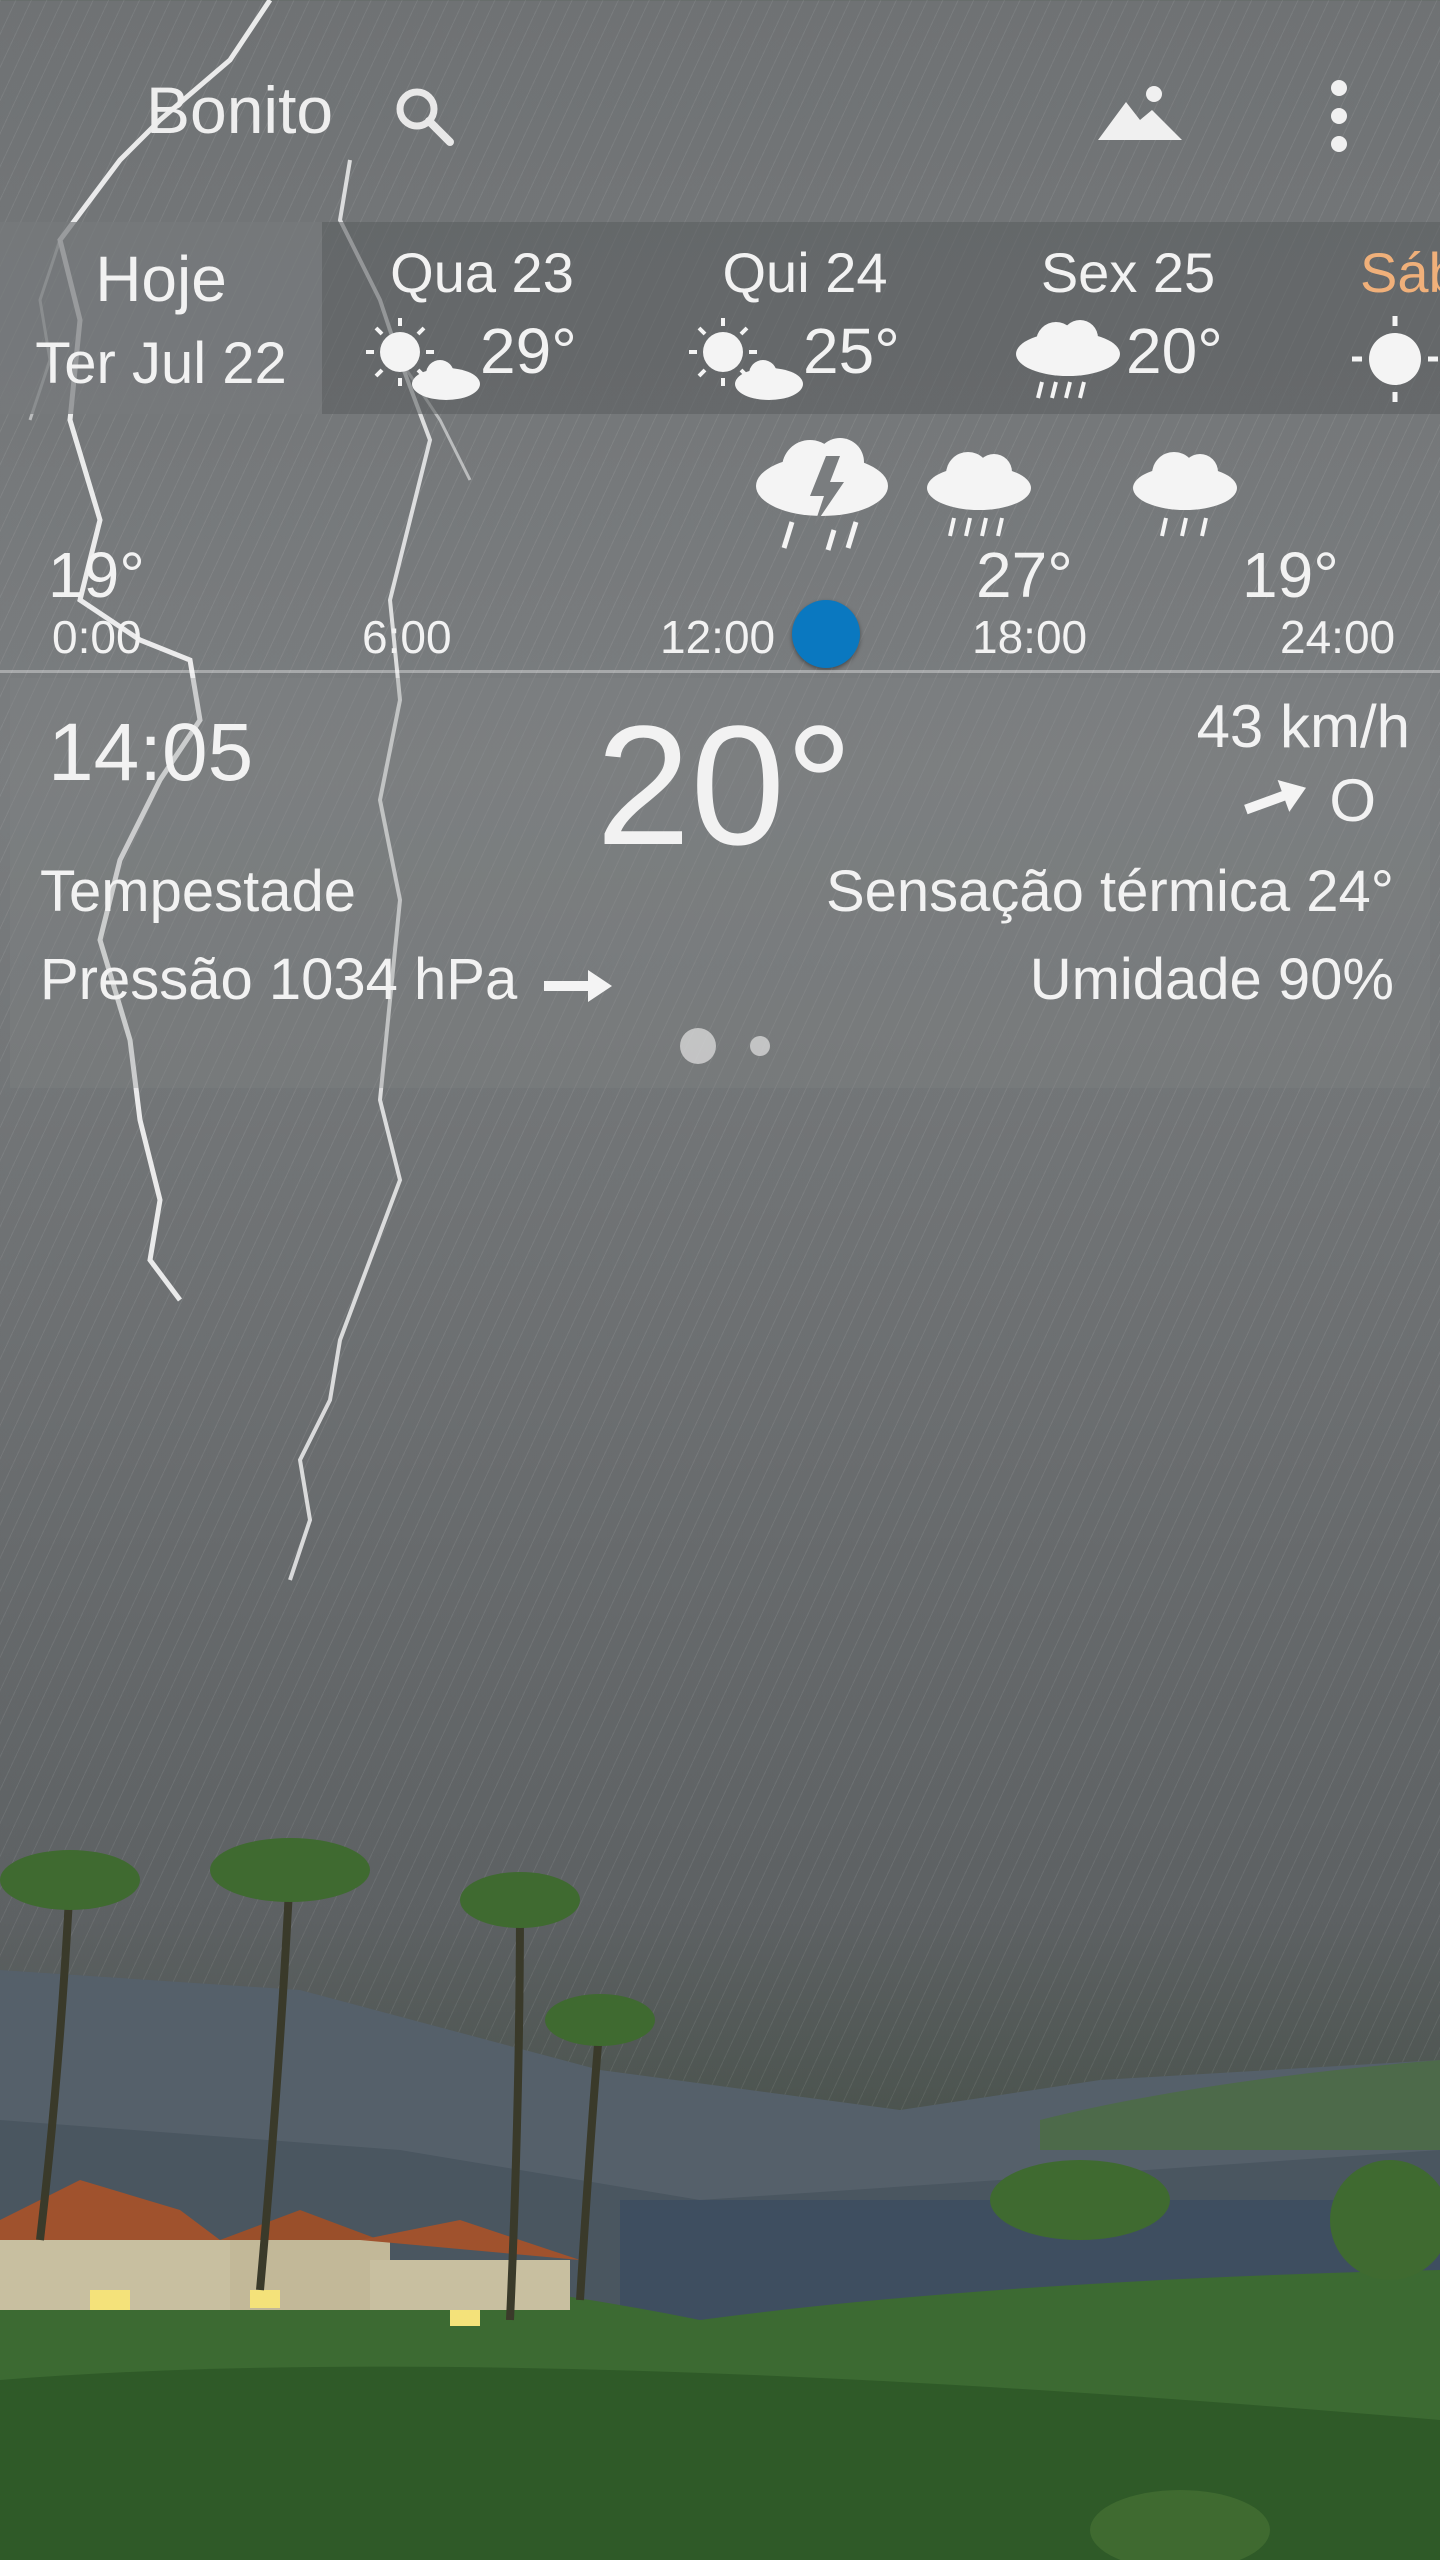 The width and height of the screenshot is (1440, 2560). Describe the element at coordinates (1211, 979) in the screenshot. I see `humidity: Umidade 90%` at that location.